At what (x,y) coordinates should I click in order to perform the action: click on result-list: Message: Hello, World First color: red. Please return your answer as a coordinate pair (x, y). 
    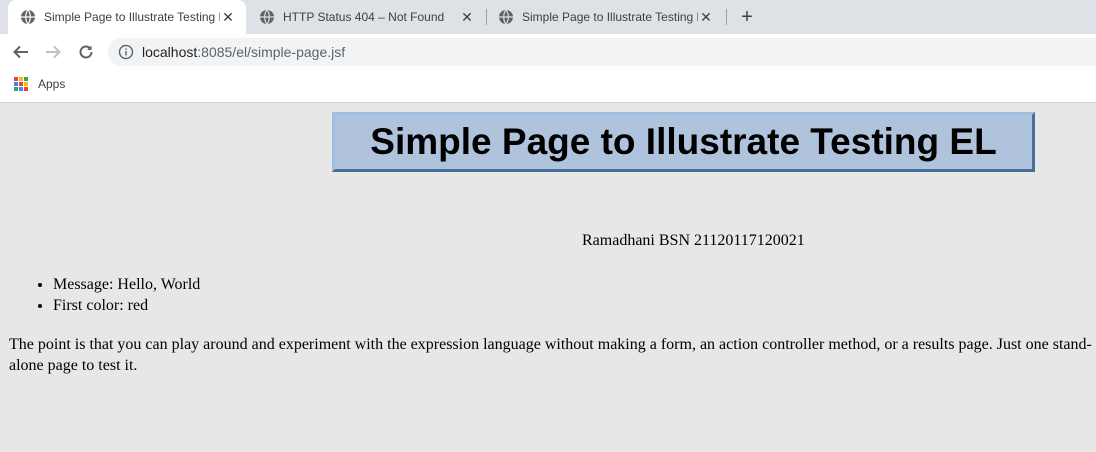
    Looking at the image, I should click on (106, 295).